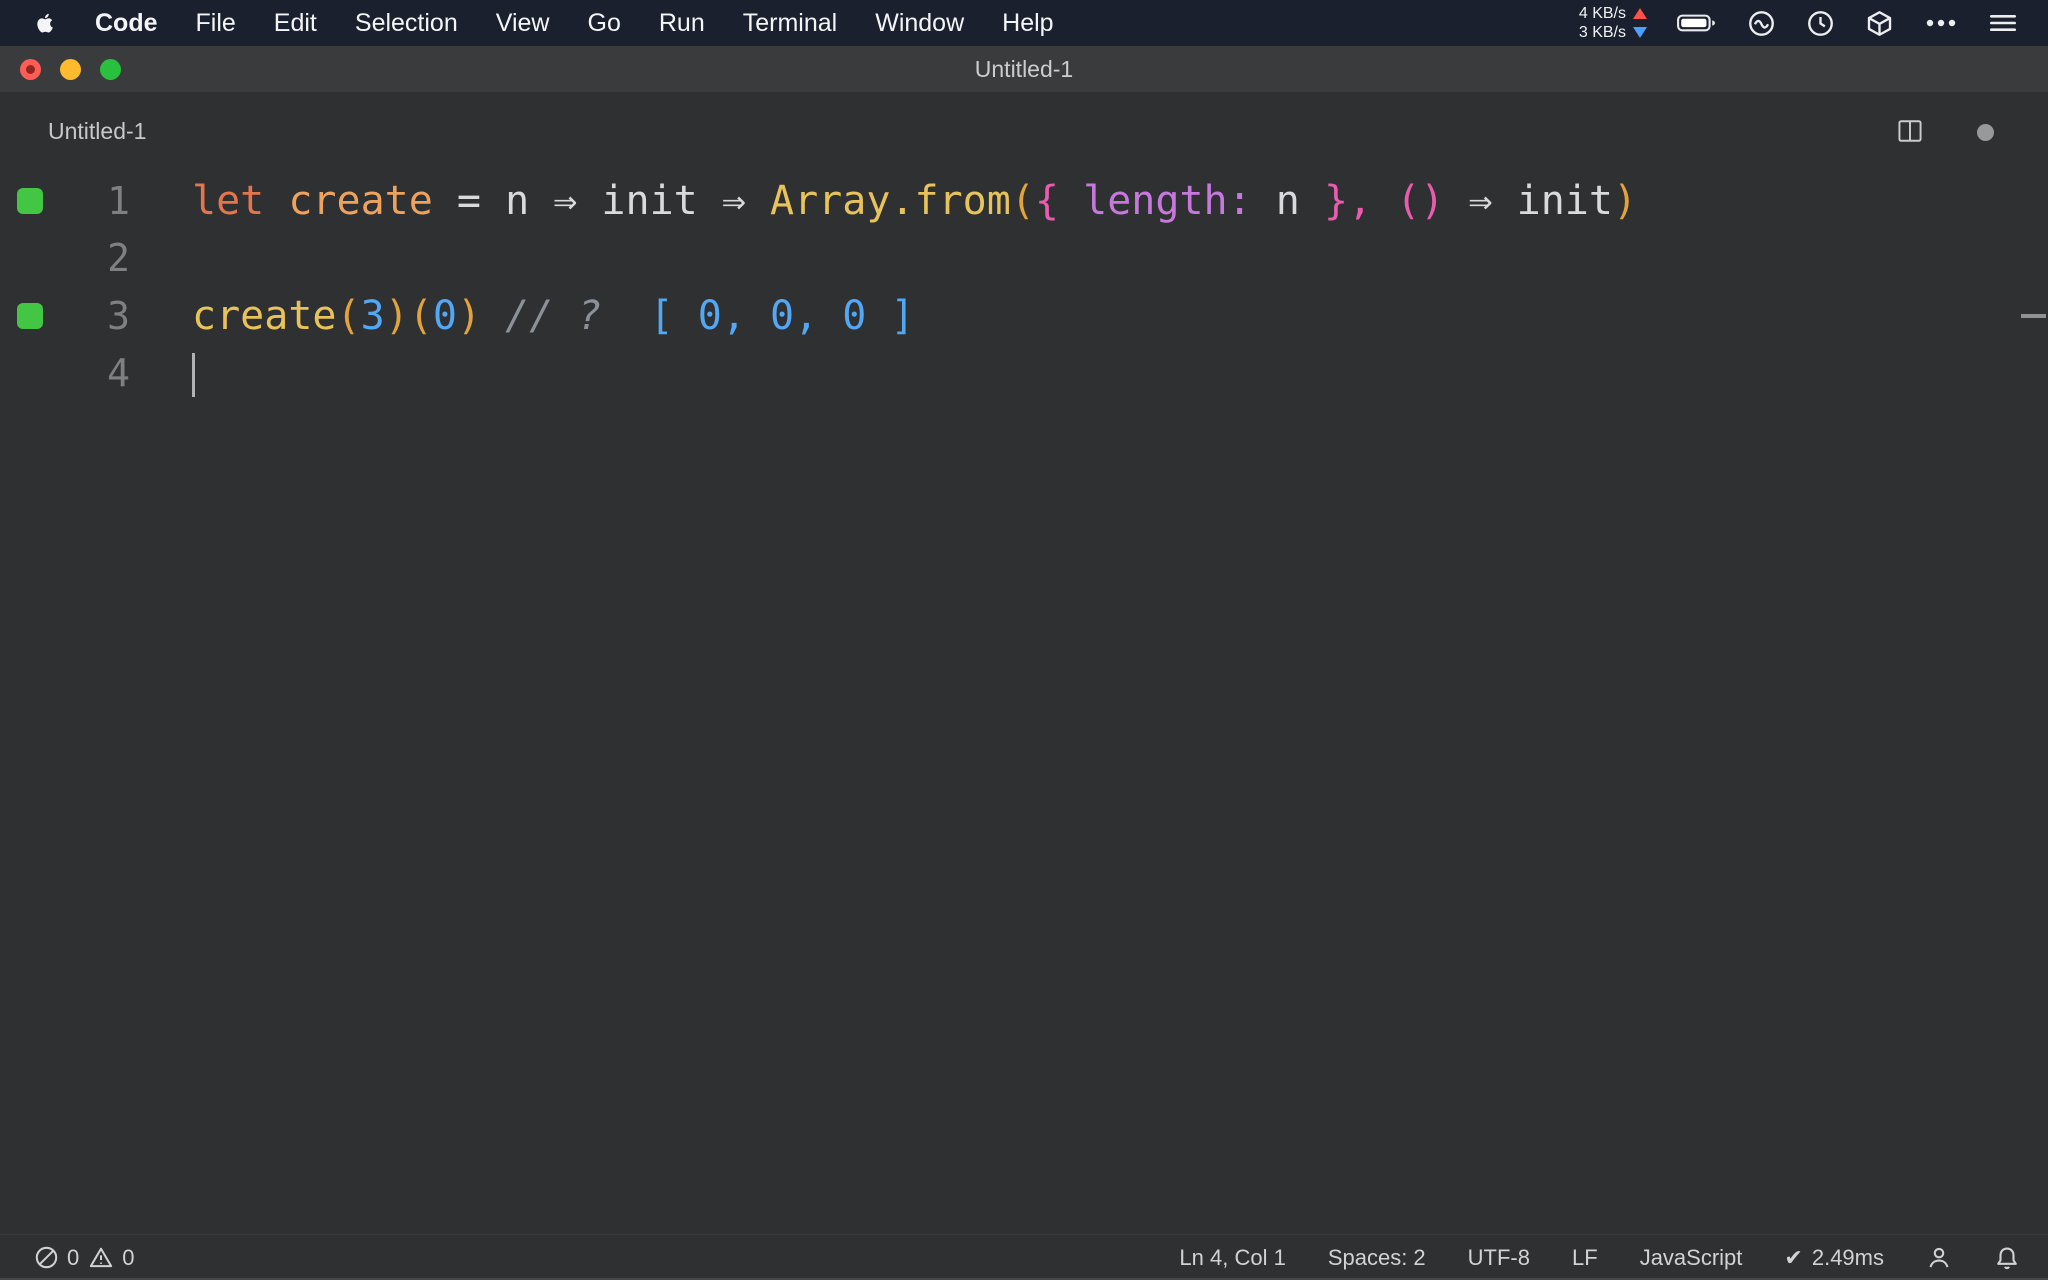 The width and height of the screenshot is (2048, 1280). What do you see at coordinates (101, 1257) in the screenshot?
I see `warning-triangle-icon` at bounding box center [101, 1257].